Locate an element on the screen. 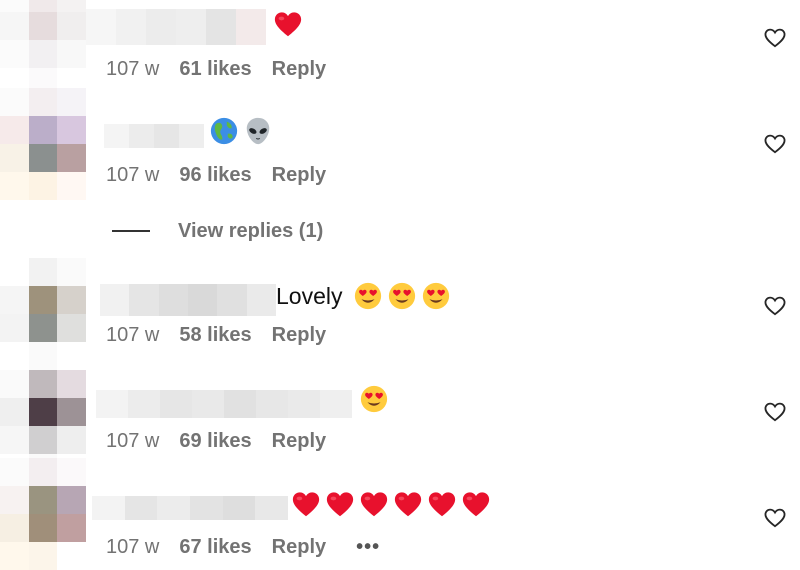  comment-meta: 107 w 67 likes Reply ••• is located at coordinates (243, 547).